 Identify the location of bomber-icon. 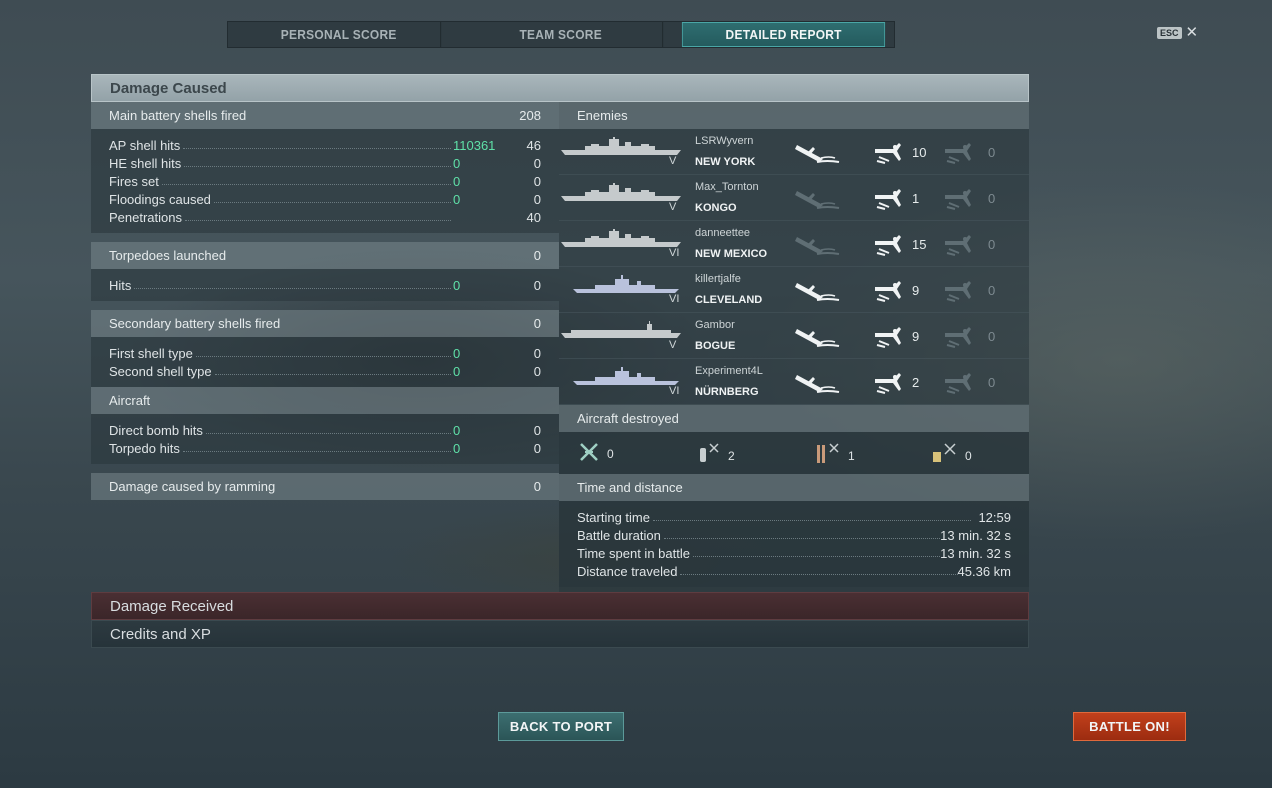
(708, 455).